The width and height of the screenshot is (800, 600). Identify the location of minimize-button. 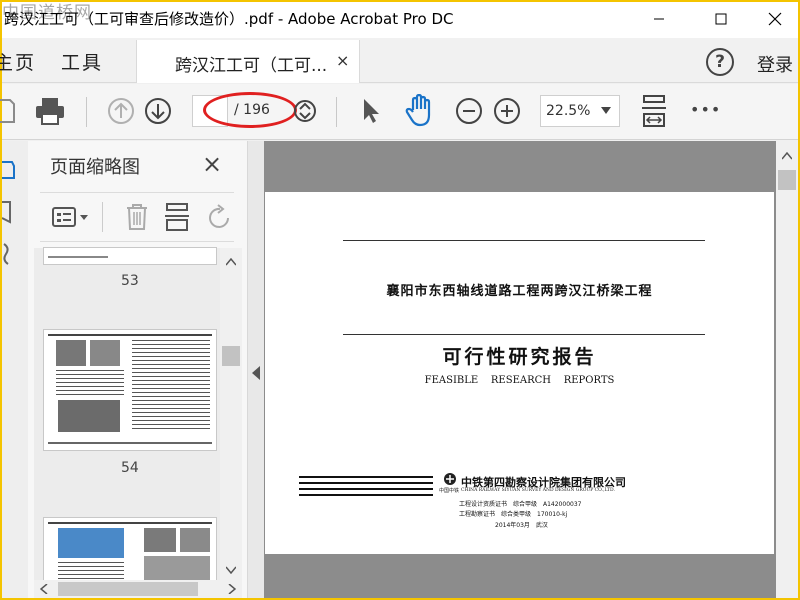
(659, 19).